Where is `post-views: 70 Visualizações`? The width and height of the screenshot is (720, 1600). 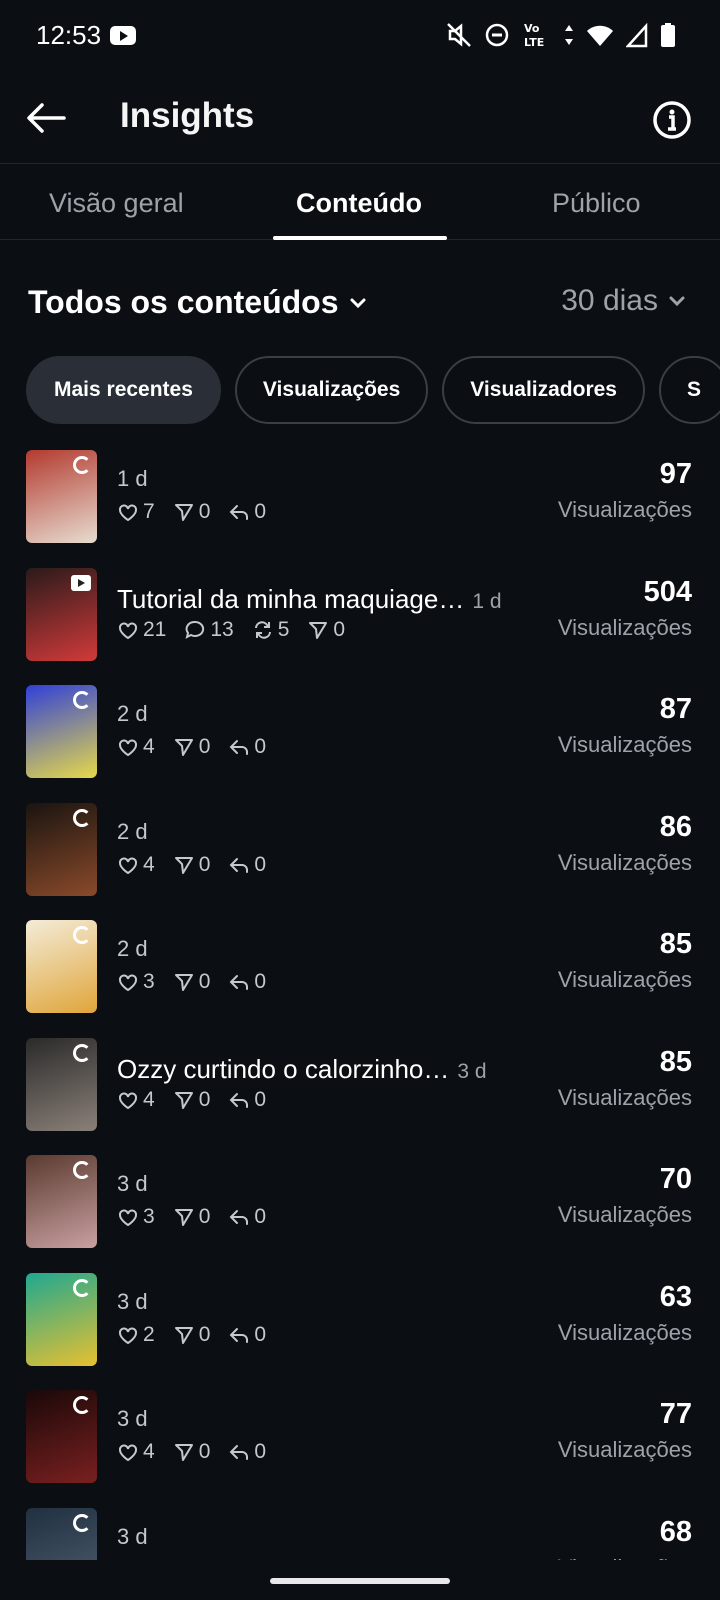
post-views: 70 Visualizações is located at coordinates (625, 1195).